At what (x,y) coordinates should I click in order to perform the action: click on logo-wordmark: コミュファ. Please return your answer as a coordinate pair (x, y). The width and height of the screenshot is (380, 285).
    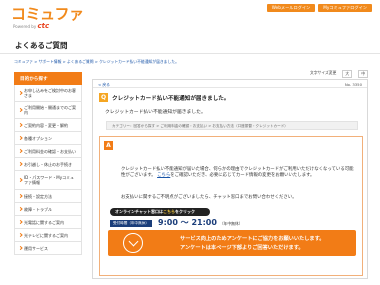
    Looking at the image, I should click on (47, 14).